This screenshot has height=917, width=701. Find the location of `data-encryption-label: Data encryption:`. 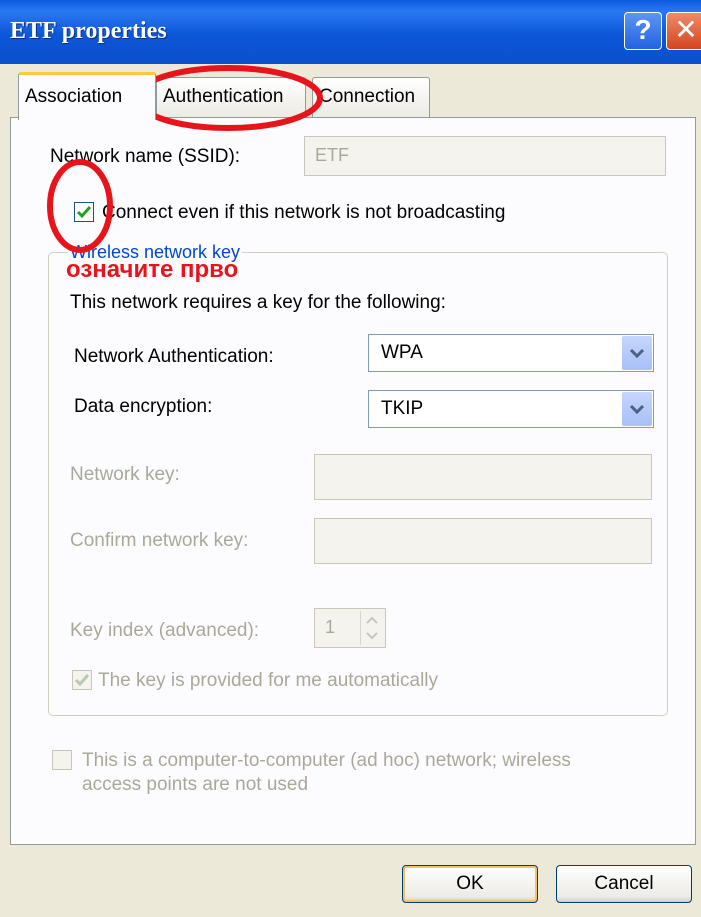

data-encryption-label: Data encryption: is located at coordinates (143, 406).